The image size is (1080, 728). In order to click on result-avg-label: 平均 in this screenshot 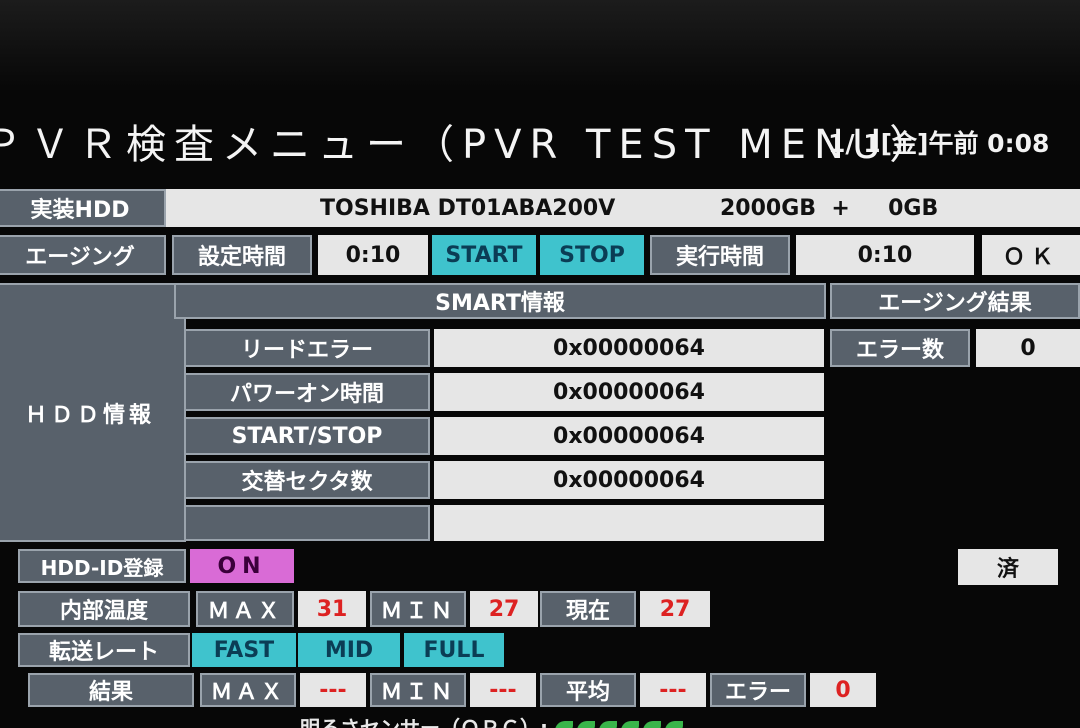, I will do `click(588, 690)`.